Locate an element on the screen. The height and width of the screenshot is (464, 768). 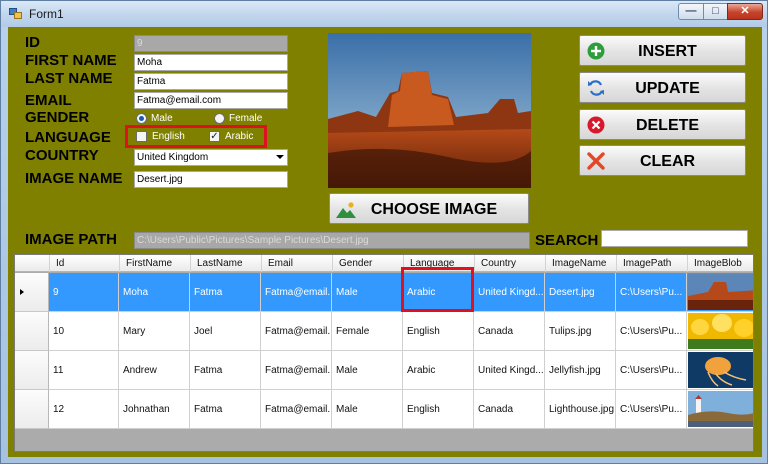
checkbox-checked-icon: ✓ is located at coordinates (214, 136).